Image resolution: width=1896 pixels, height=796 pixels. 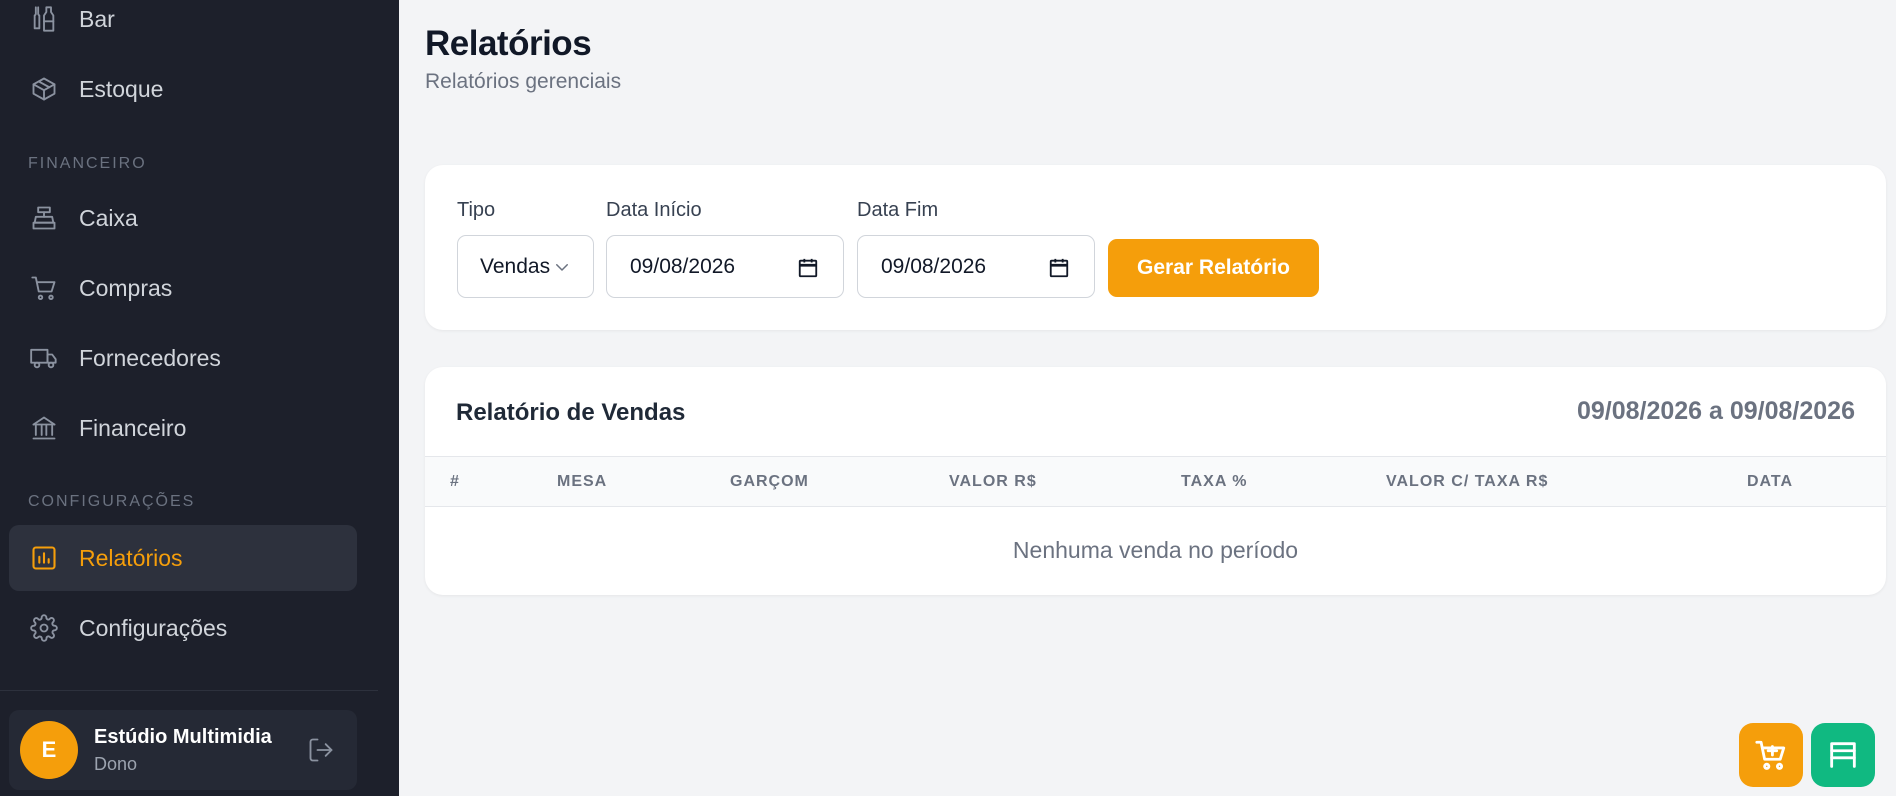 I want to click on empty-state-message: Nenhuma venda no período, so click(x=1155, y=550).